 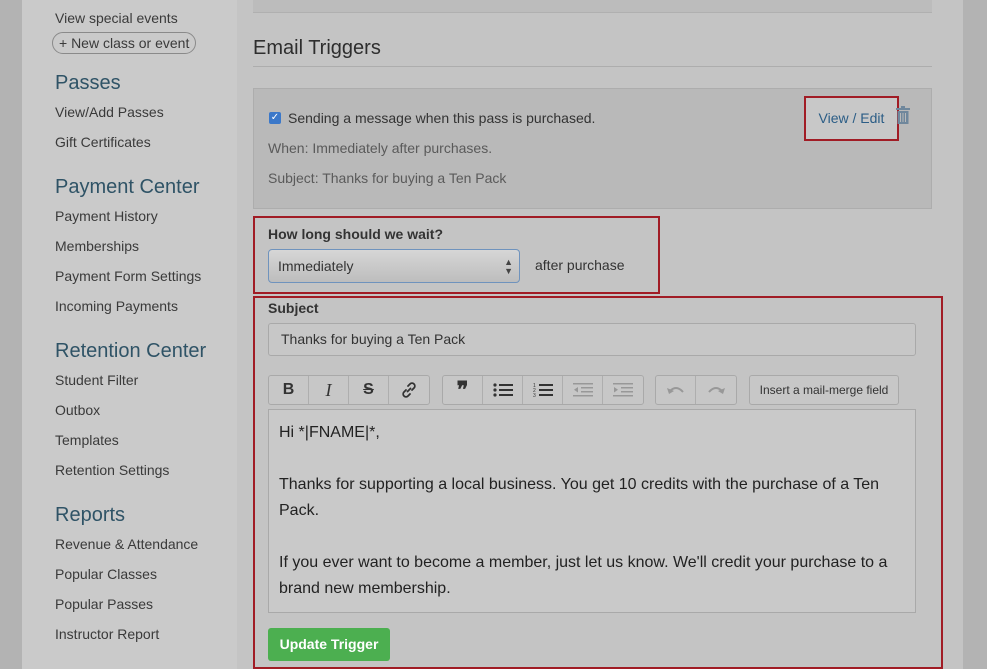 I want to click on strikethrough-button: S, so click(x=369, y=390).